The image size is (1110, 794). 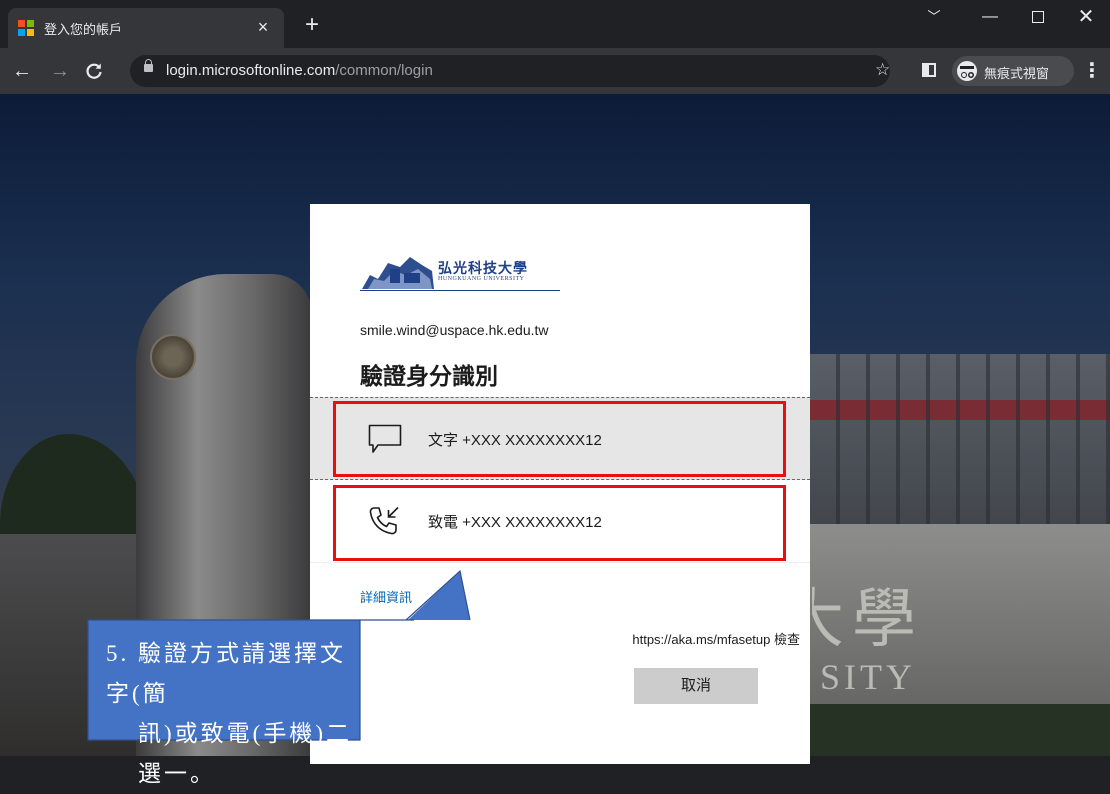 I want to click on mfa-setup-hint-text: https://aka.ms/mfasetup 檢查, so click(x=716, y=639).